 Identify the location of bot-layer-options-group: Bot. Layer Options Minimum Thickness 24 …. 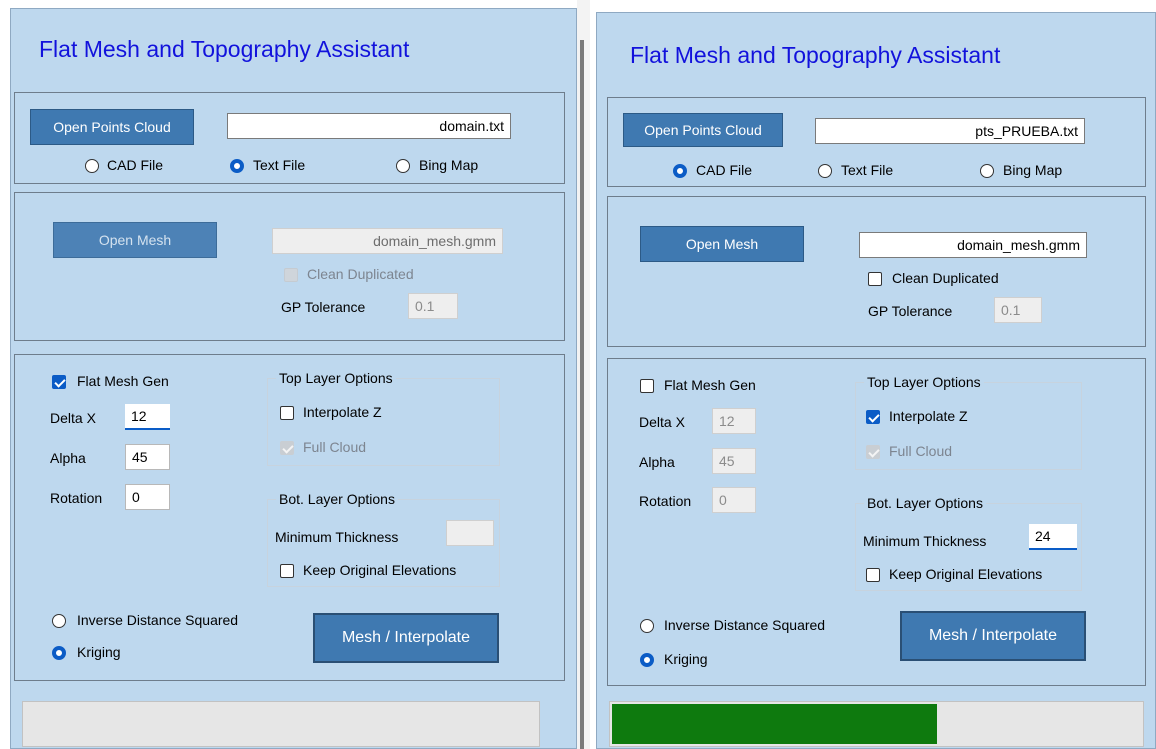
(968, 543).